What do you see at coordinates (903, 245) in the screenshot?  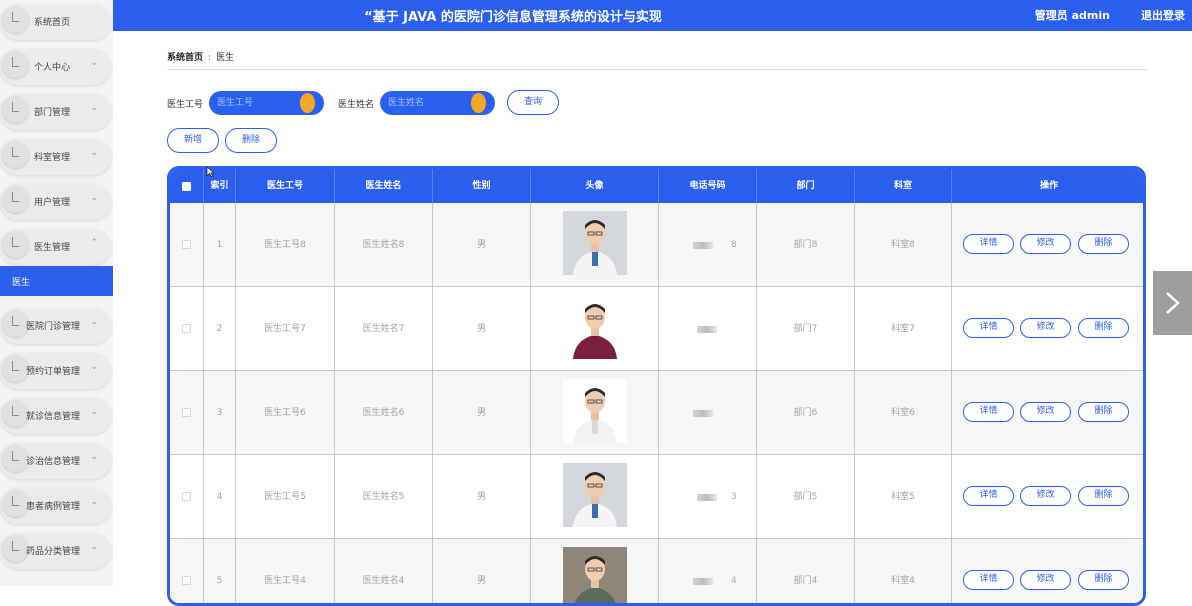 I see `cell-office: 科室8` at bounding box center [903, 245].